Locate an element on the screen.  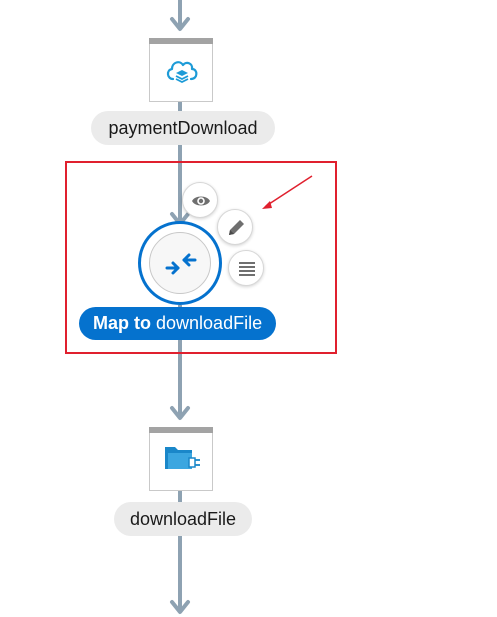
download-file-label: downloadFile is located at coordinates (183, 519).